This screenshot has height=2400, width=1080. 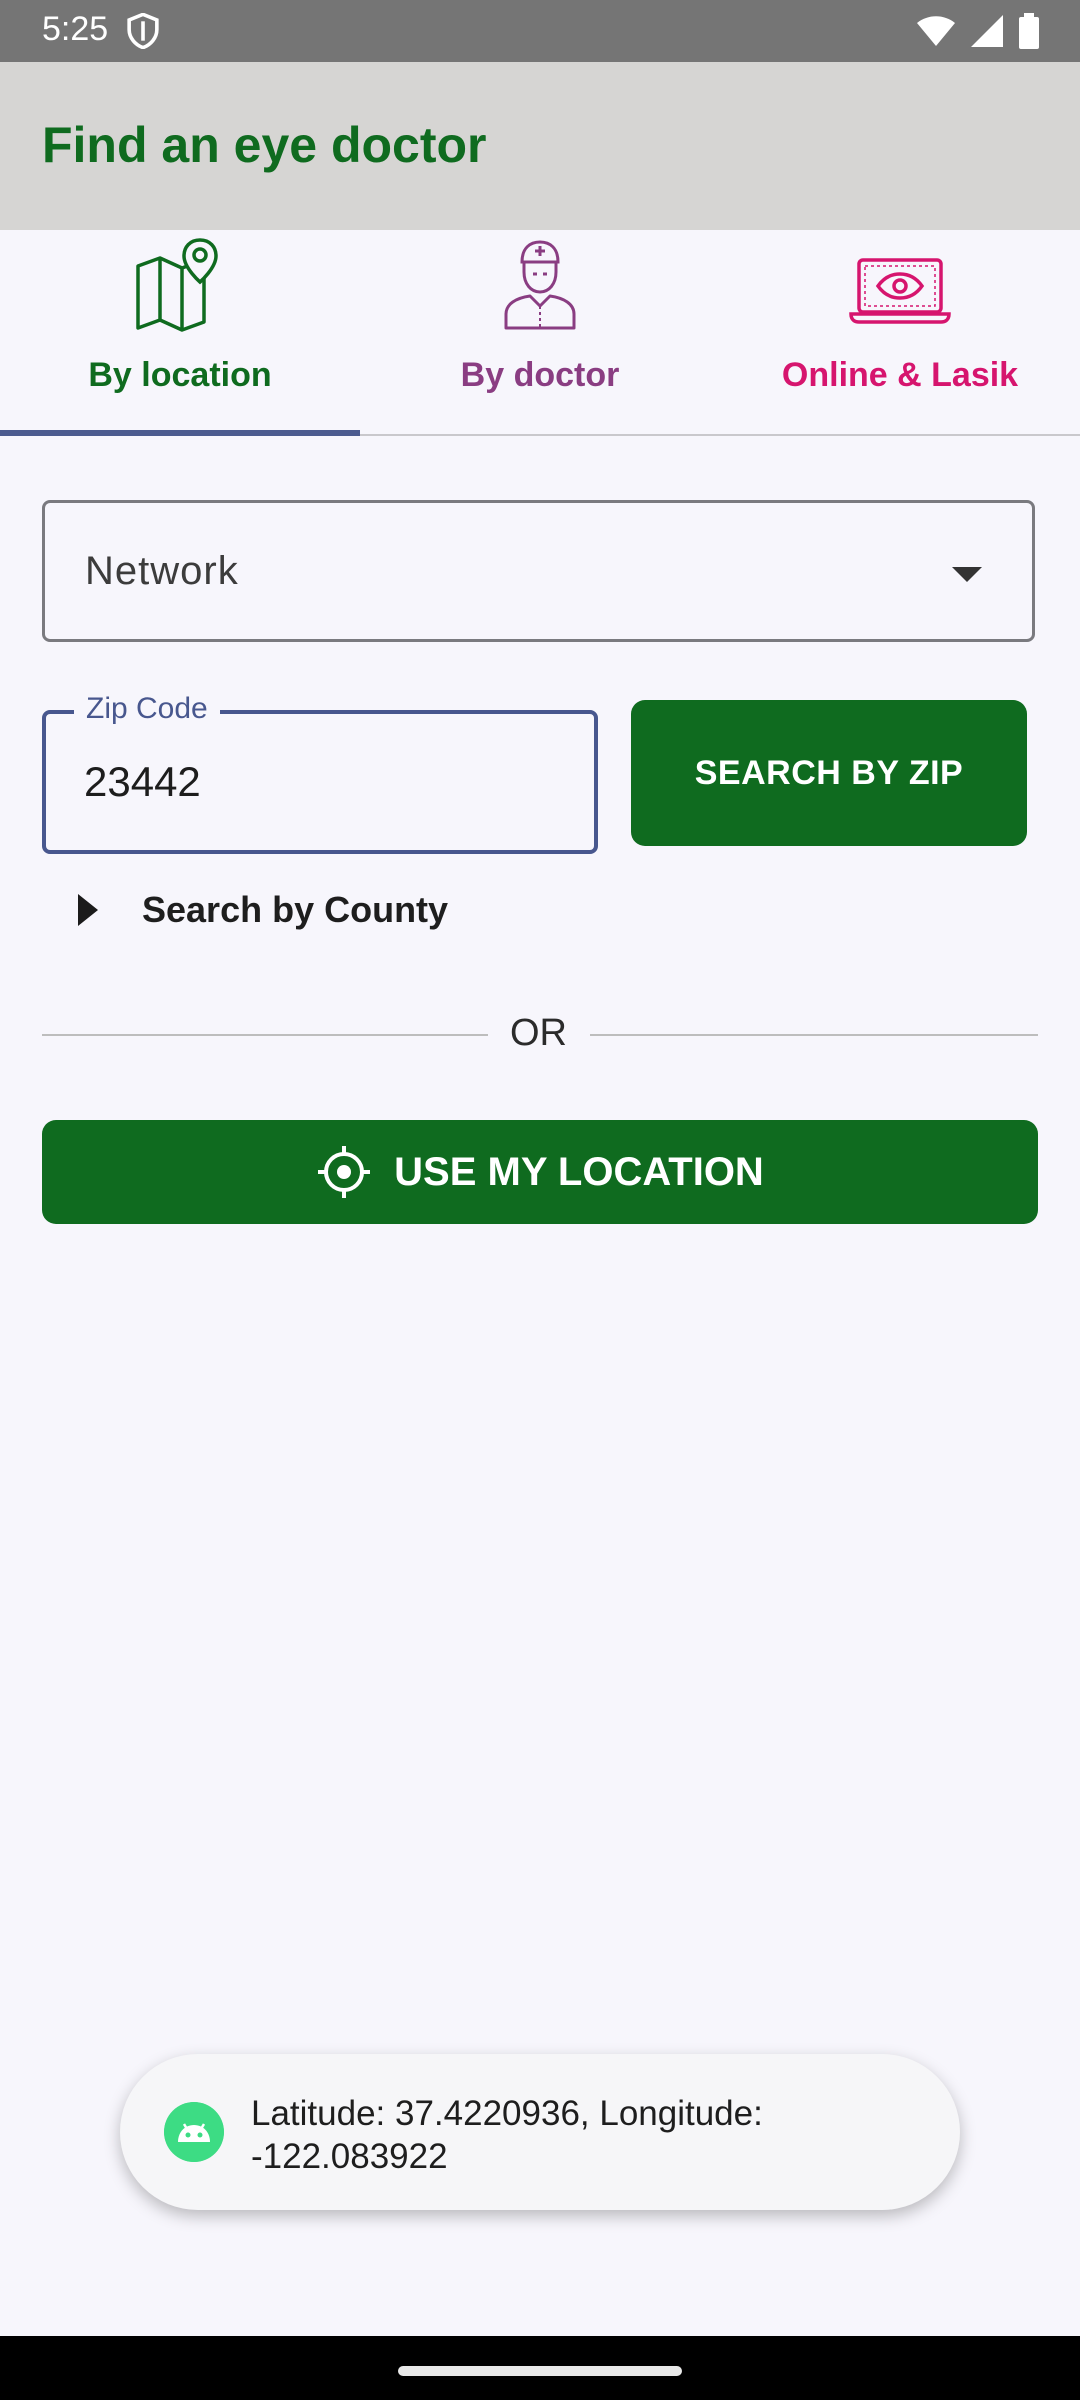 What do you see at coordinates (295, 909) in the screenshot?
I see `search-by-county-label: Search by County` at bounding box center [295, 909].